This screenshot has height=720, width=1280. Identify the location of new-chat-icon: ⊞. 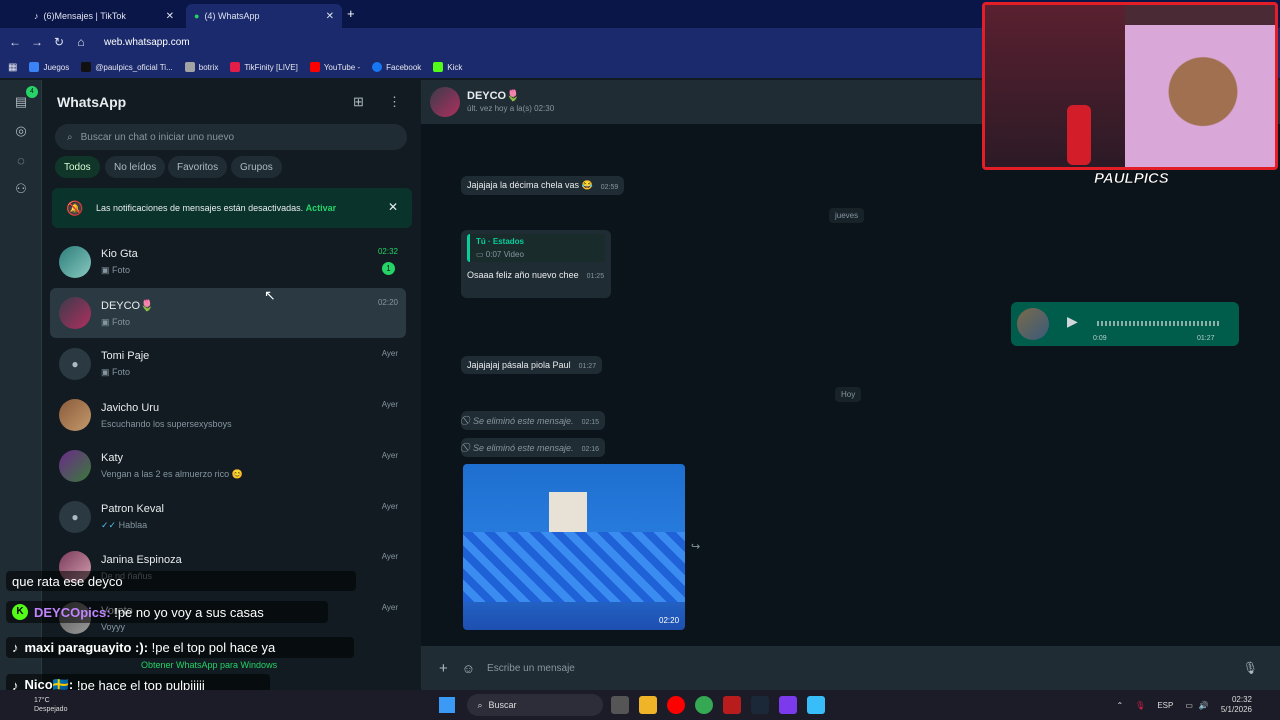
(358, 102).